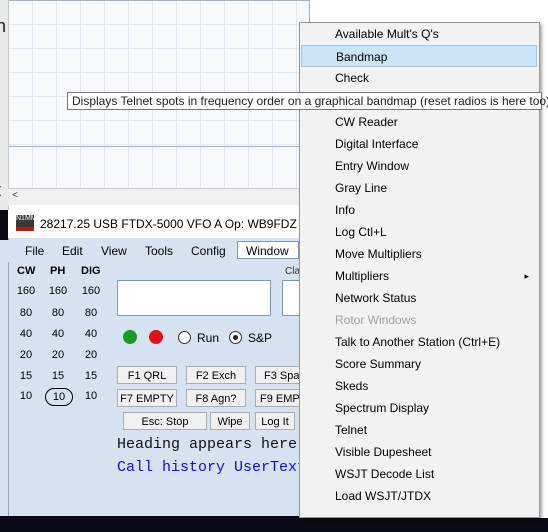  Describe the element at coordinates (419, 496) in the screenshot. I see `menu-item-load-wsjt-jtdx: Load WSJT/JTDX` at that location.